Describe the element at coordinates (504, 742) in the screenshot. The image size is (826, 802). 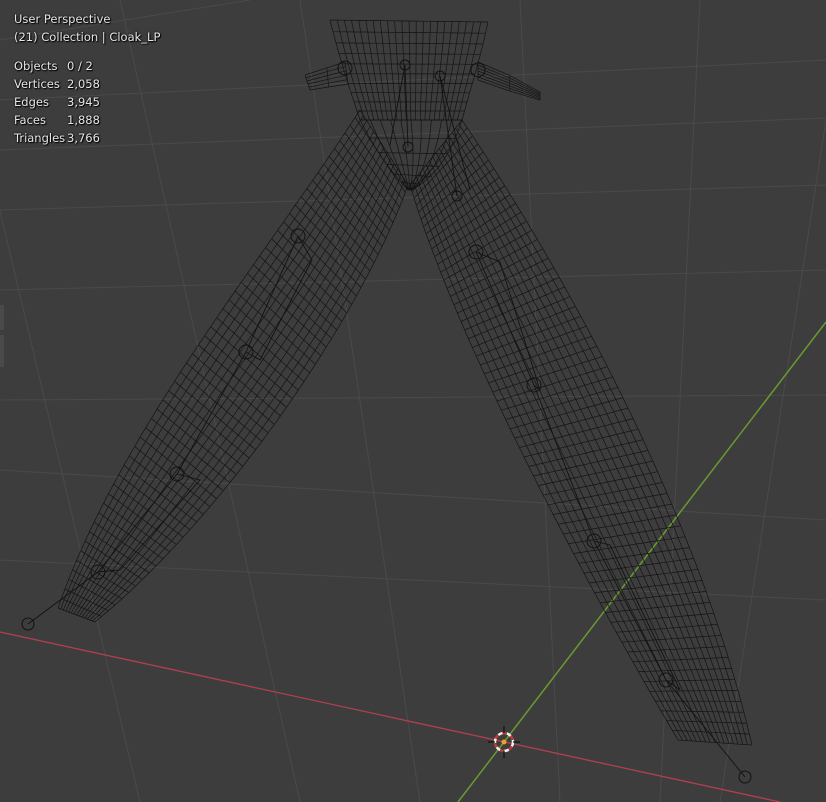
I see `3d-cursor-icon` at that location.